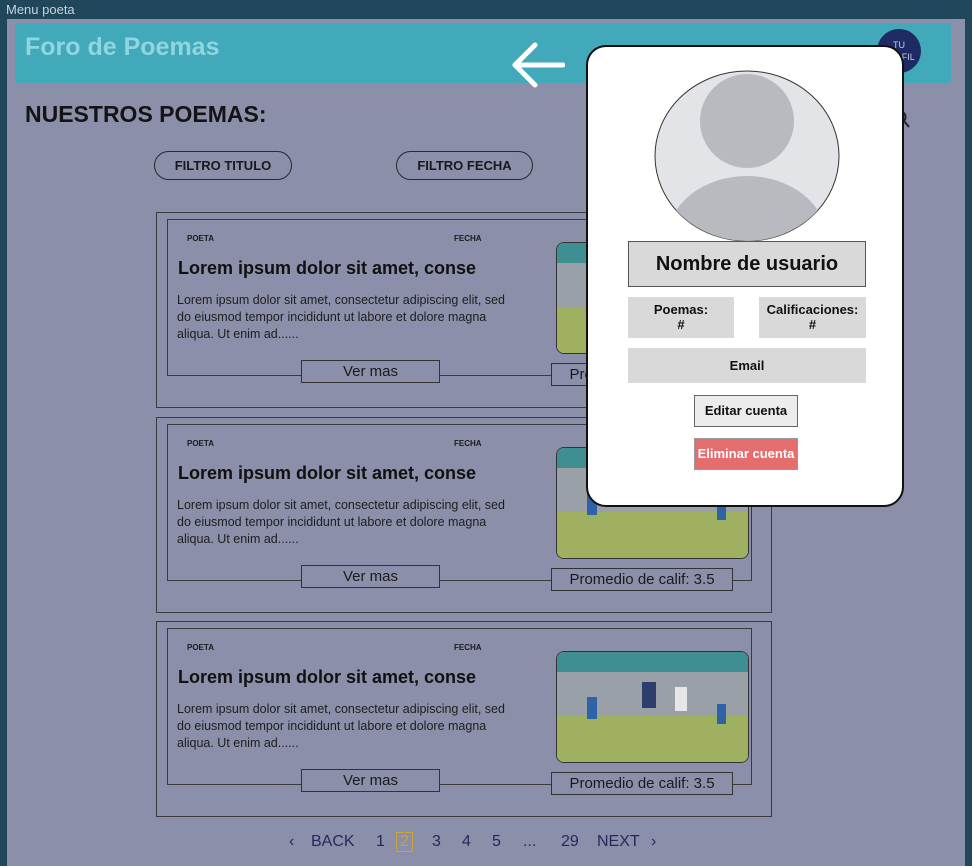 Image resolution: width=972 pixels, height=866 pixels. What do you see at coordinates (146, 114) in the screenshot?
I see `page-title: NUESTROS POEMAS:` at bounding box center [146, 114].